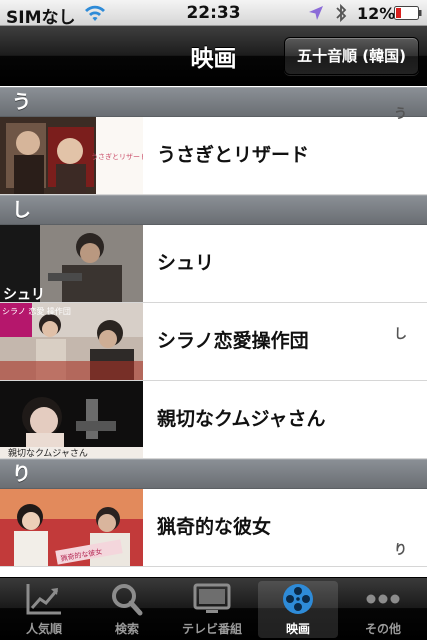 The width and height of the screenshot is (427, 640). I want to click on tab-popular: 人気順, so click(44, 609).